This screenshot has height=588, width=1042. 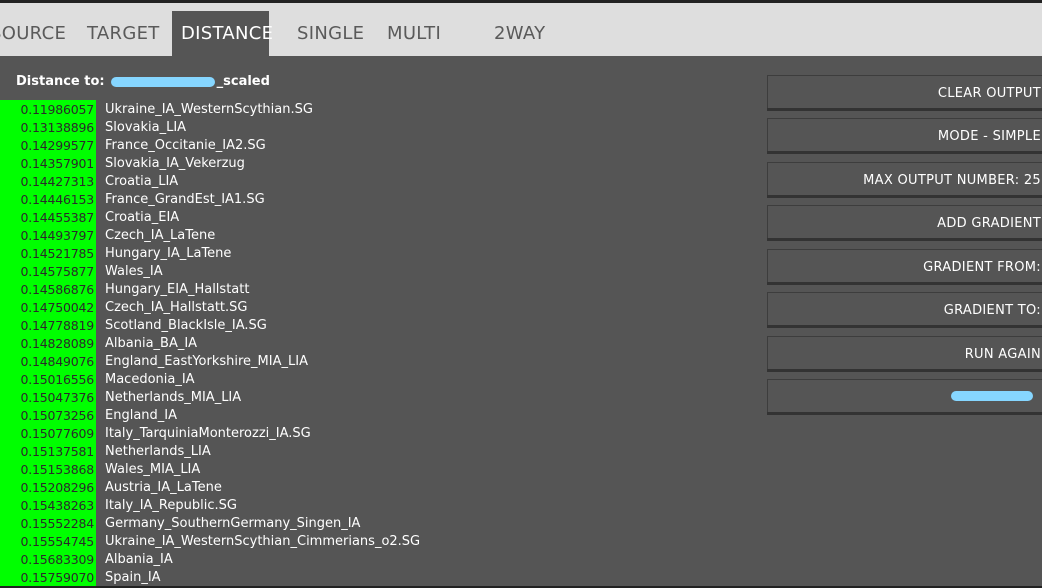 I want to click on button-label: GRADIENT FROM:, so click(x=982, y=267).